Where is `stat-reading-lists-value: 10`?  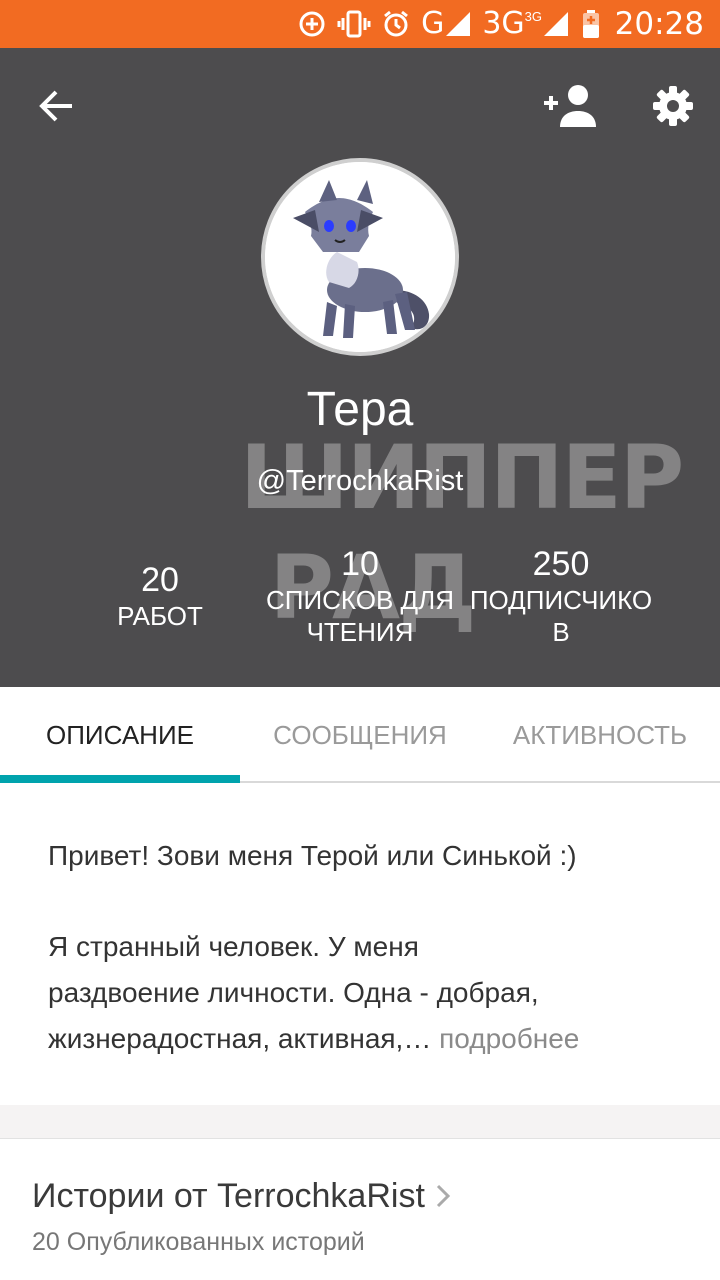
stat-reading-lists-value: 10 is located at coordinates (360, 564).